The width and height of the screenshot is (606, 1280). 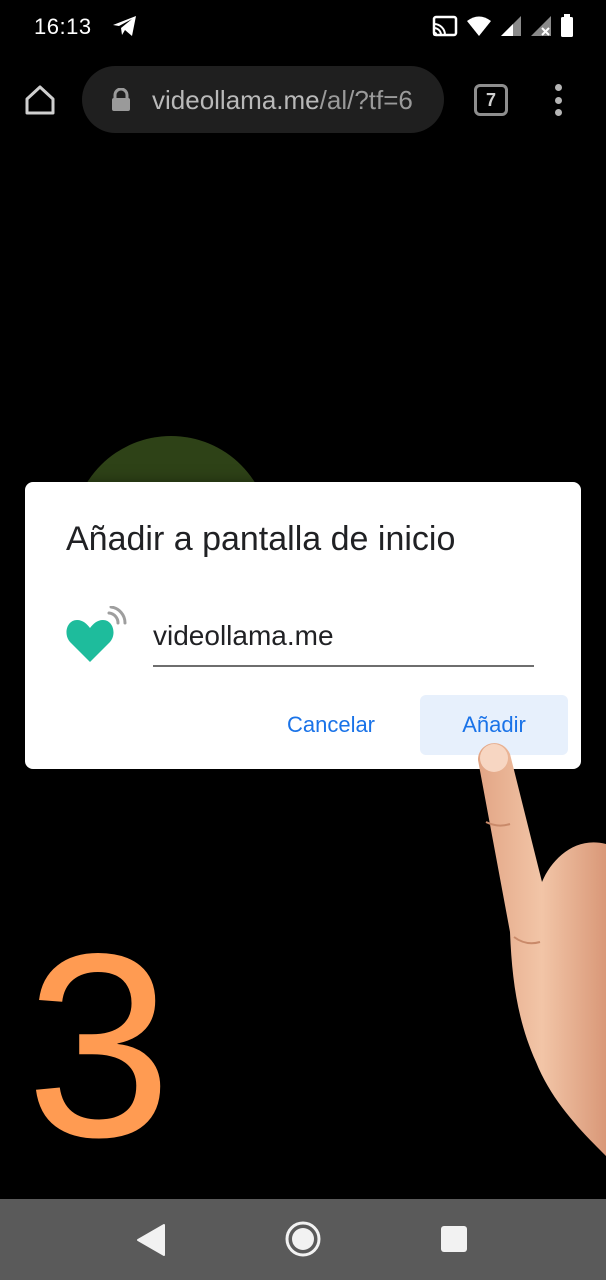 I want to click on url-bar: videollama.me/al/?tf=6, so click(x=263, y=99).